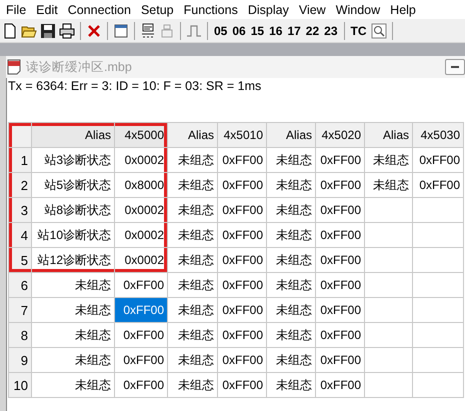 The image size is (465, 411). I want to click on window-icon, so click(121, 30).